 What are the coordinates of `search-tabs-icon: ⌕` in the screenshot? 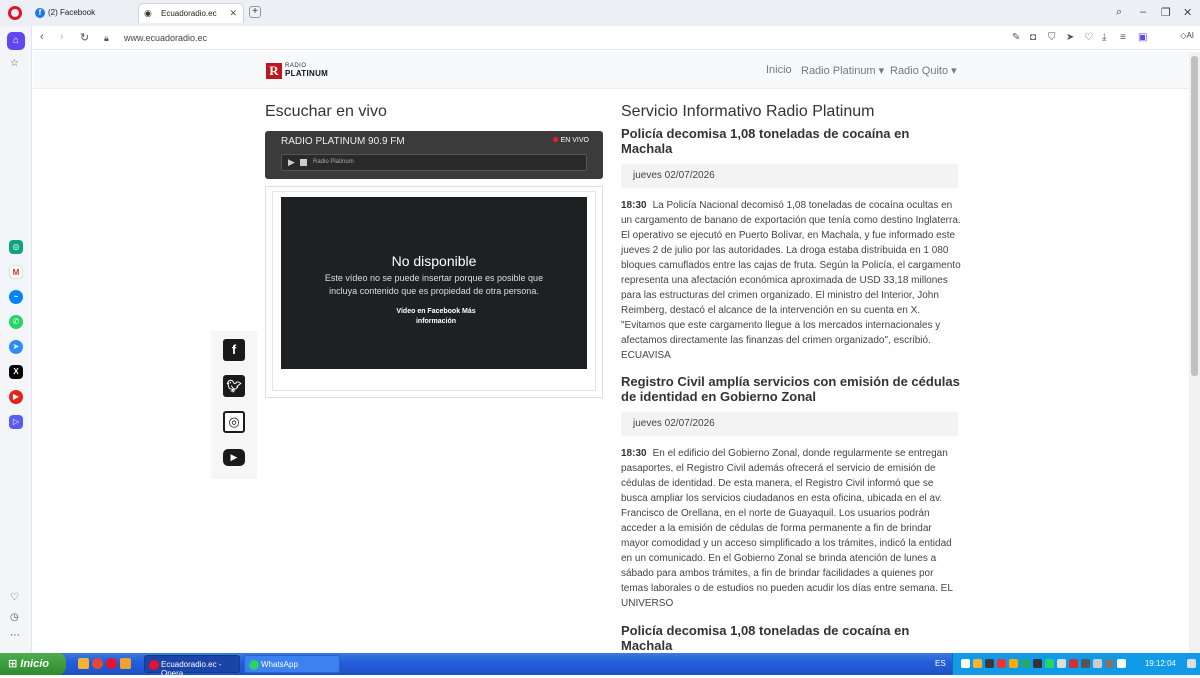 It's located at (1119, 12).